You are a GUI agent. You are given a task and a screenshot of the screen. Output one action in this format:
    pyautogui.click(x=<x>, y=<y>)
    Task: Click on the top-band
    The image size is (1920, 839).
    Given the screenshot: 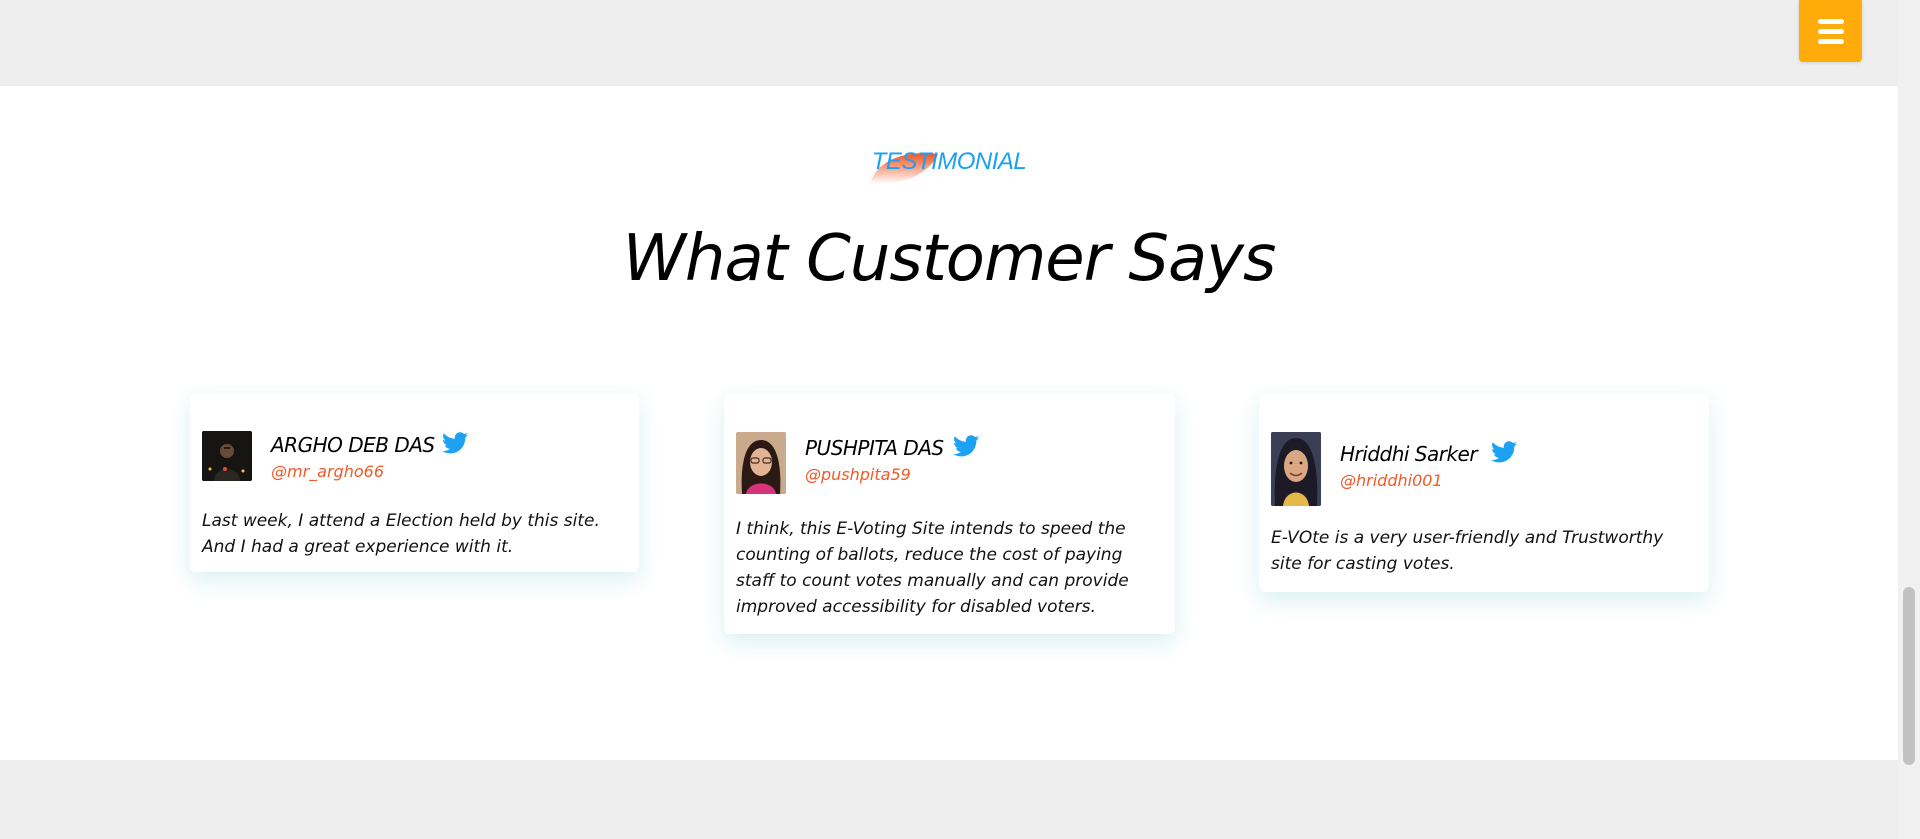 What is the action you would take?
    pyautogui.click(x=949, y=43)
    